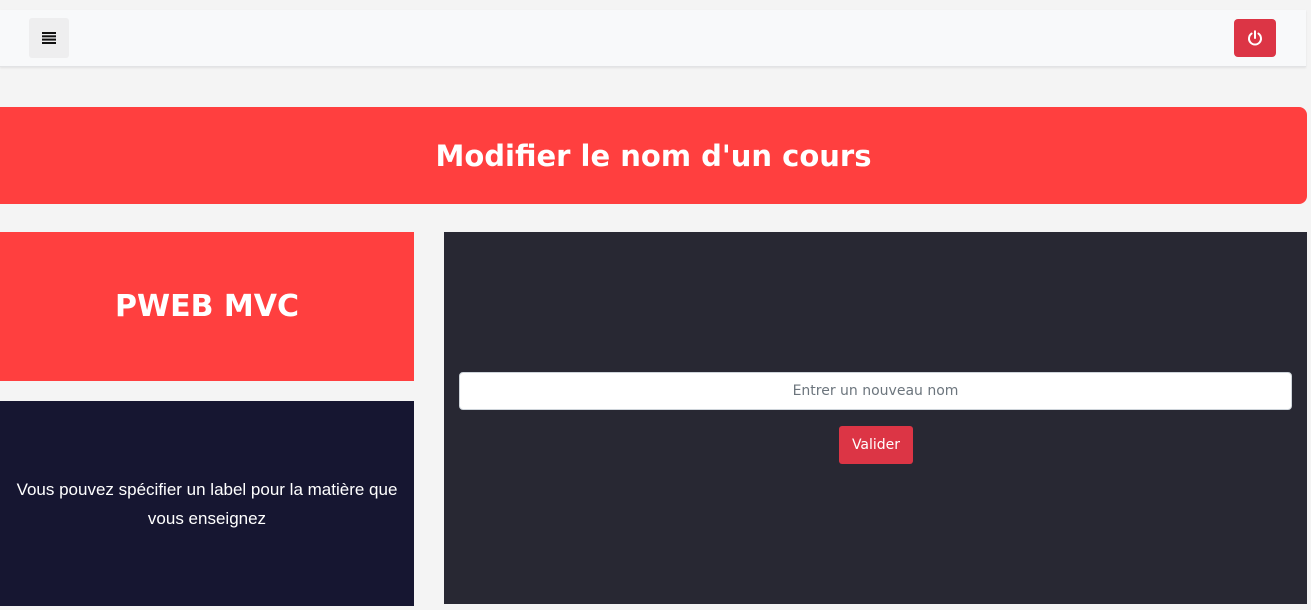 The height and width of the screenshot is (610, 1311). Describe the element at coordinates (876, 445) in the screenshot. I see `submit-button: Valider` at that location.